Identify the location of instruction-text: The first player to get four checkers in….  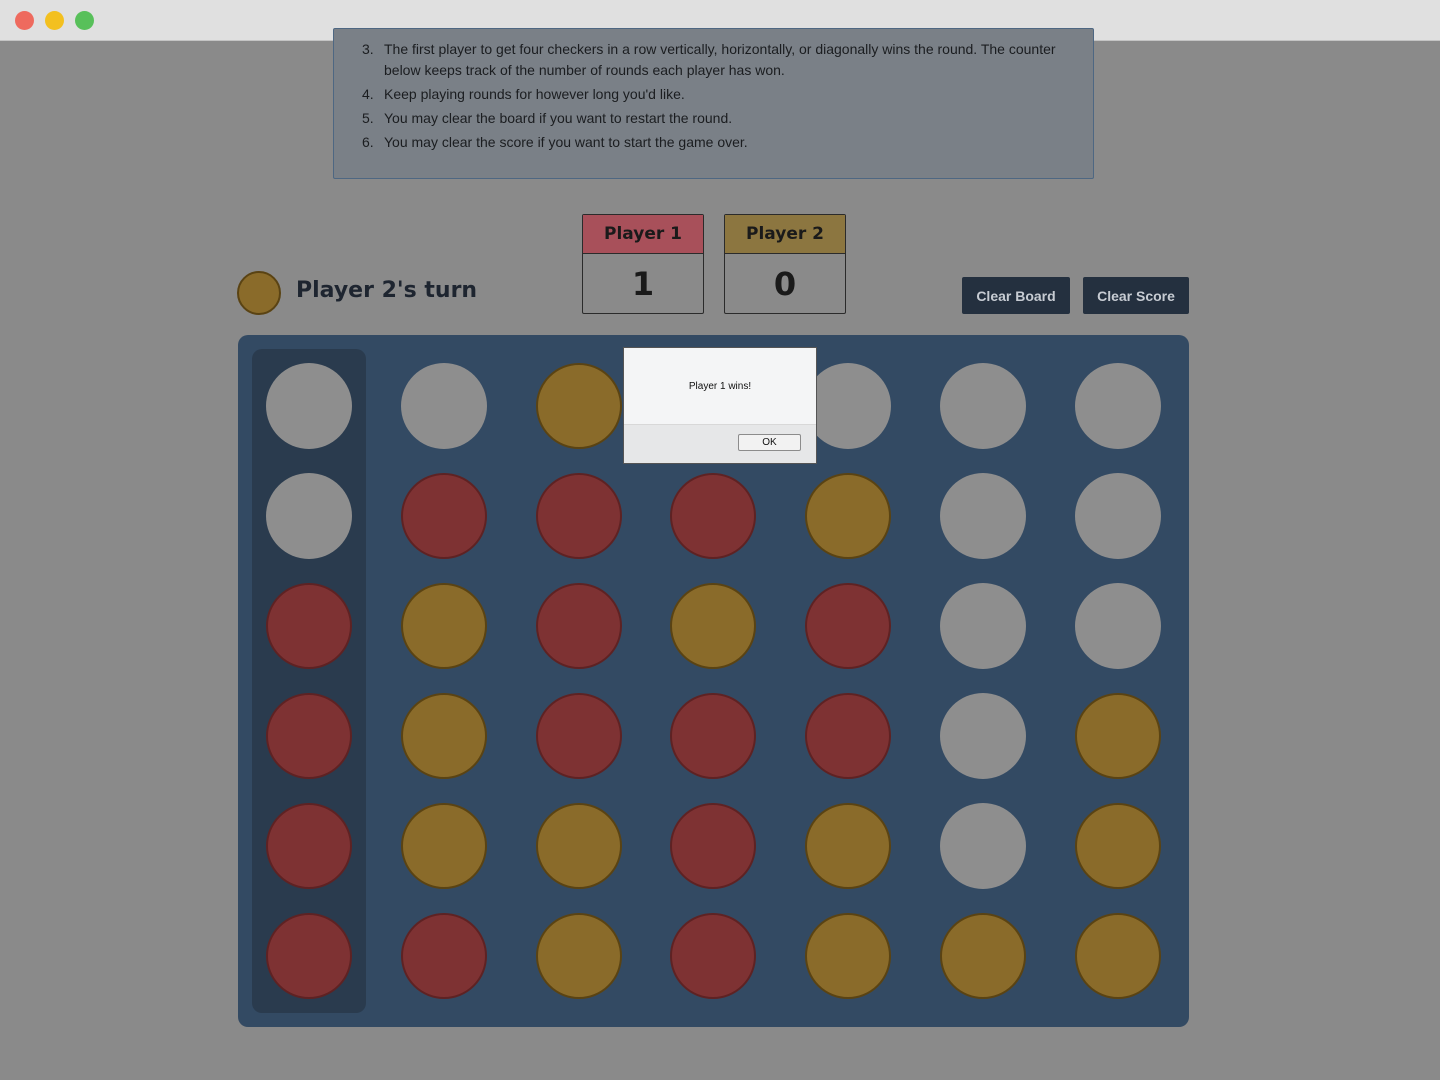
(720, 59).